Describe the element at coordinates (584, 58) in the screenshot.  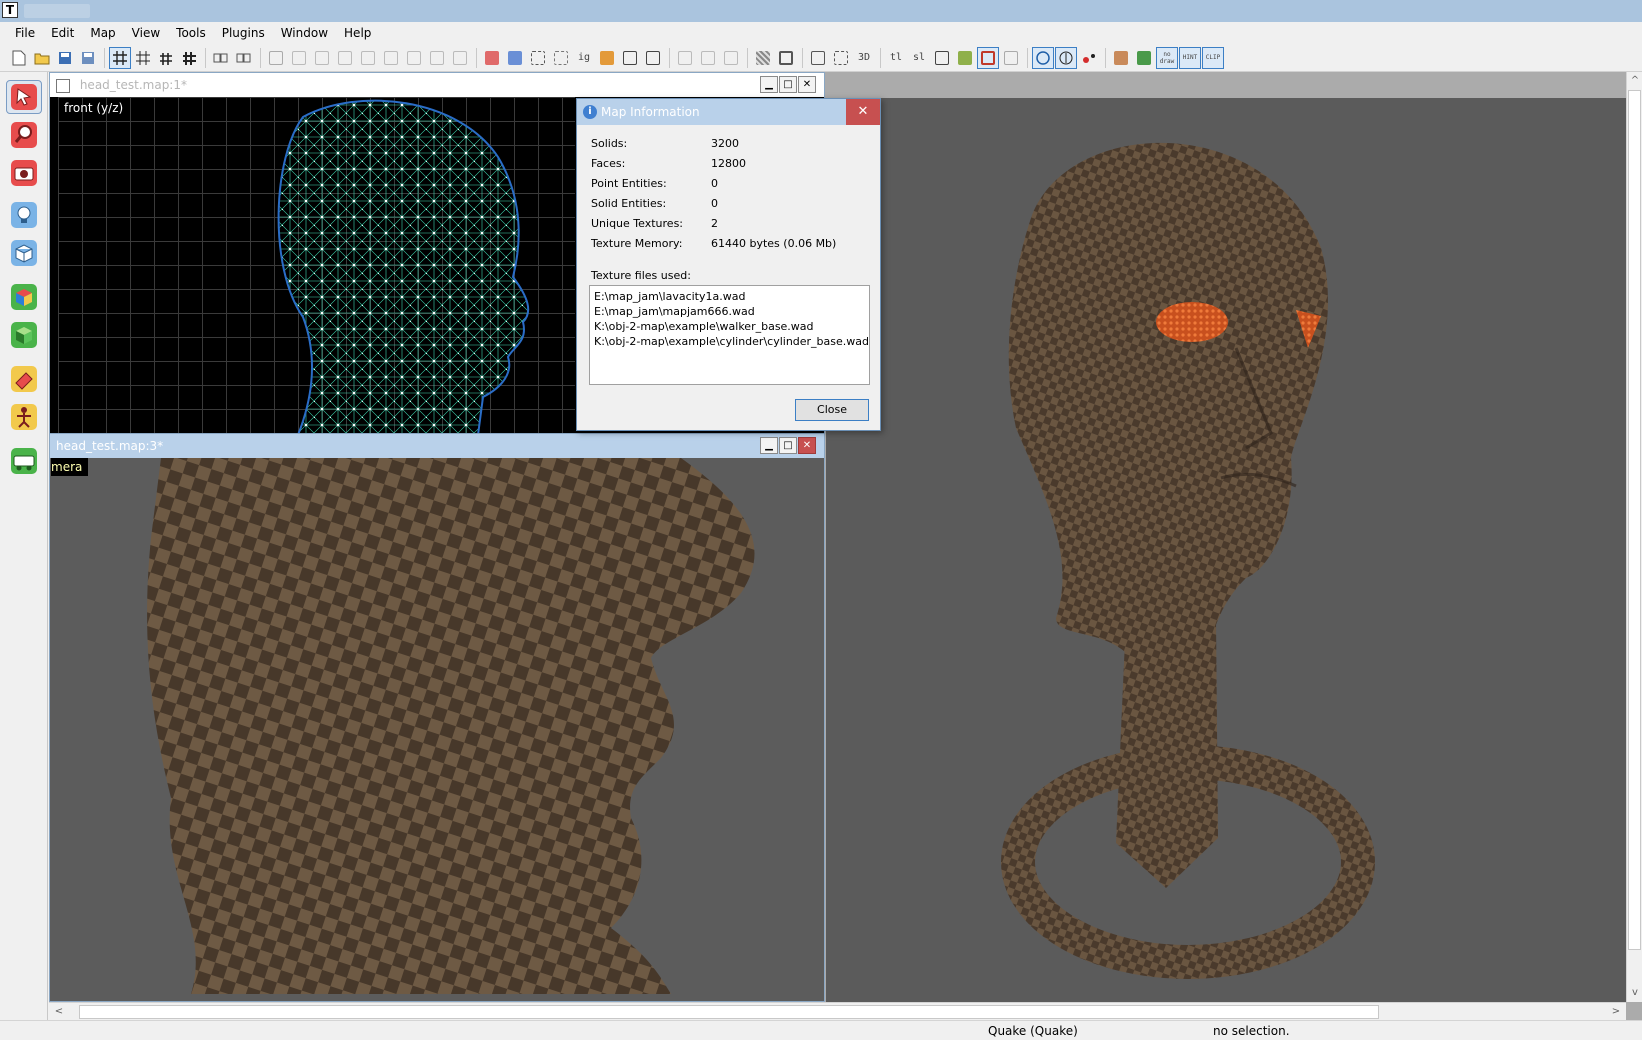
I see `ig-icon: ig` at that location.